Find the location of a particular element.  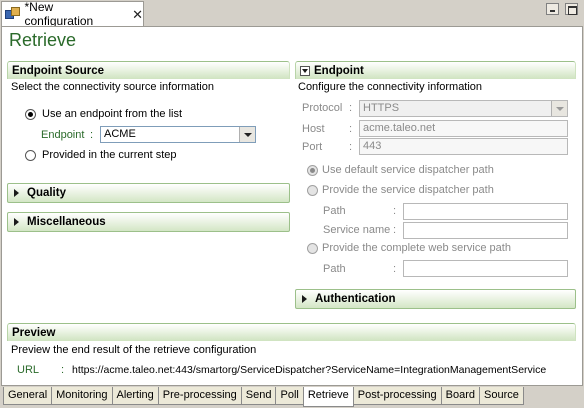

endpoint-label: Endpoint is located at coordinates (63, 135).